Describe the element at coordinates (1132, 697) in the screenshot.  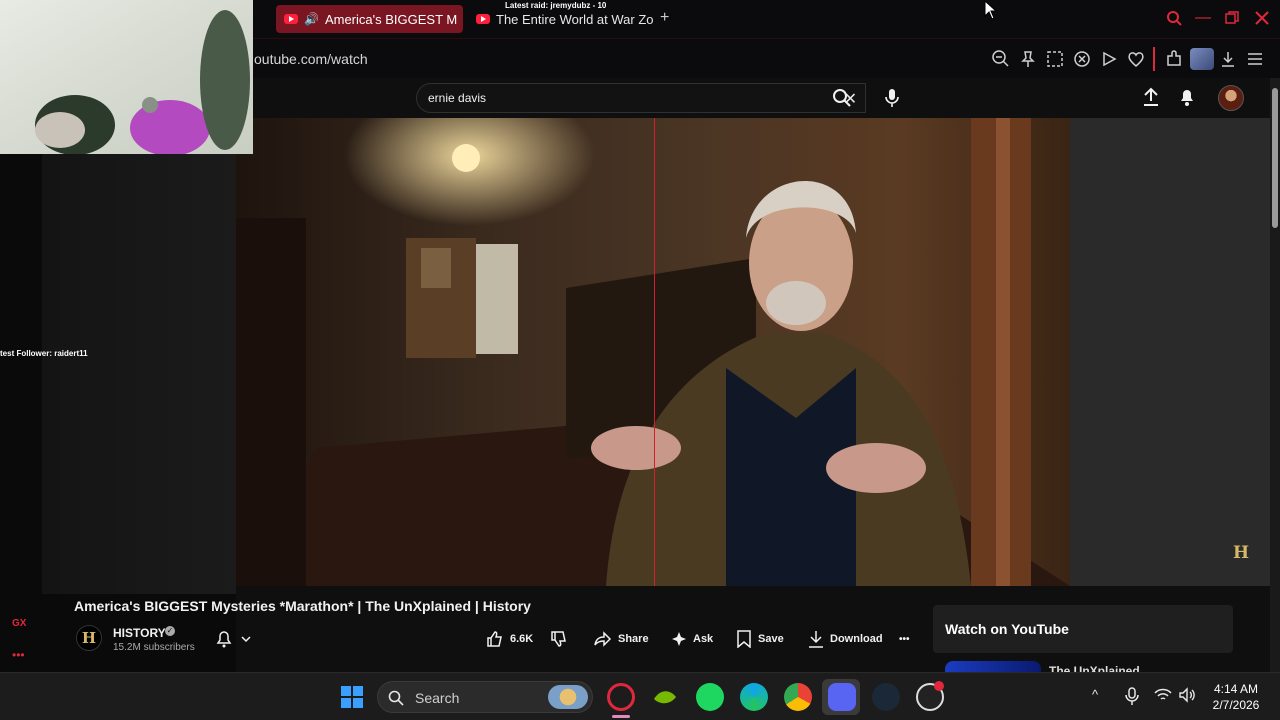
I see `tray-mic-icon` at that location.